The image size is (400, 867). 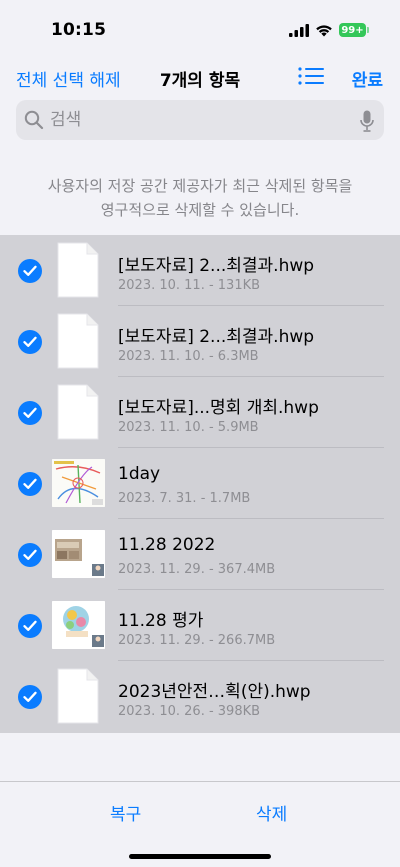 I want to click on recover-button: 복구, so click(x=125, y=812).